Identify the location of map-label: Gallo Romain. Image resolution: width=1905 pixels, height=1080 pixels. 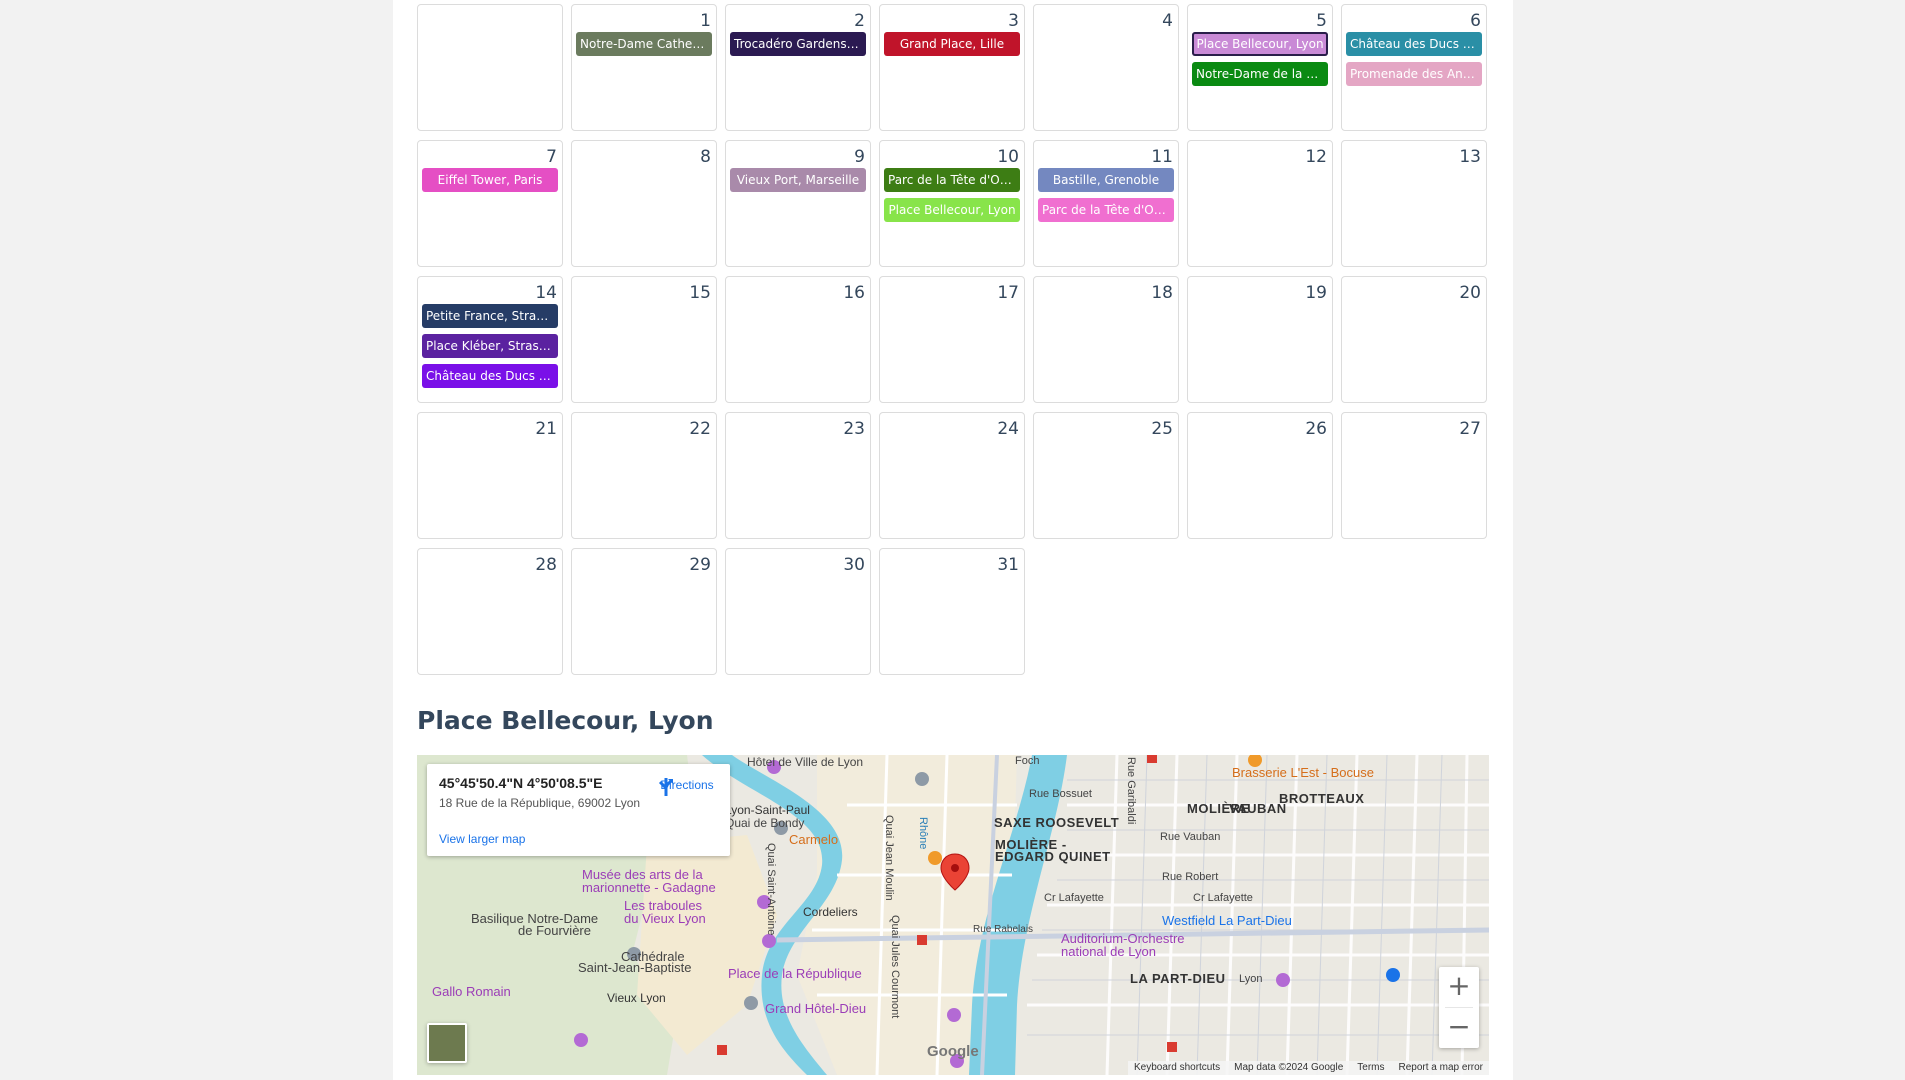
(471, 991).